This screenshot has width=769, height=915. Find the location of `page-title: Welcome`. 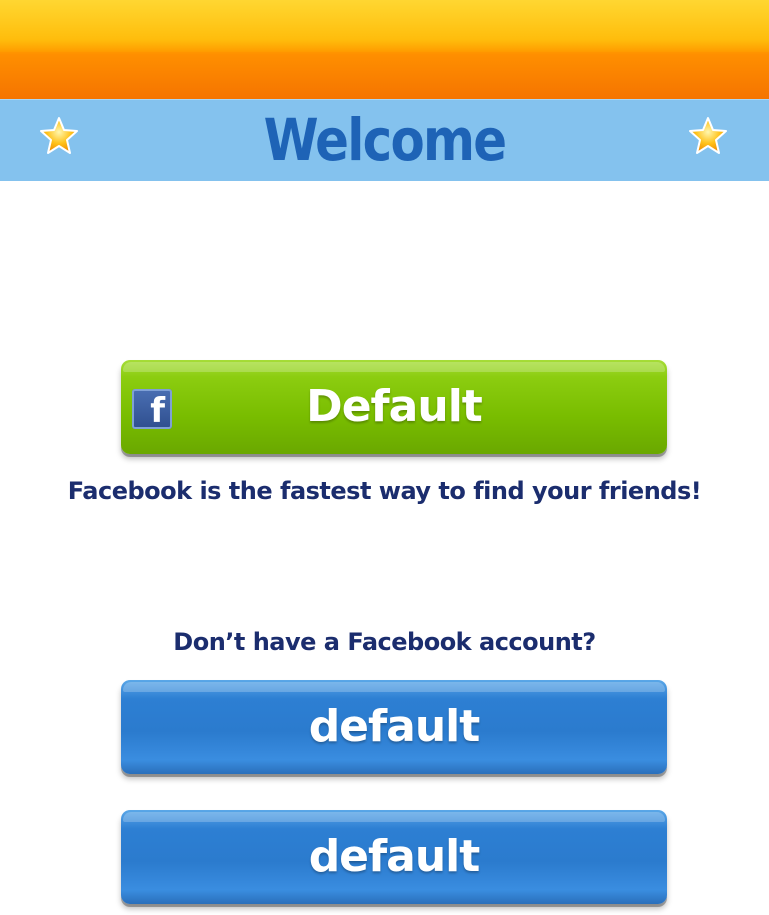

page-title: Welcome is located at coordinates (385, 140).